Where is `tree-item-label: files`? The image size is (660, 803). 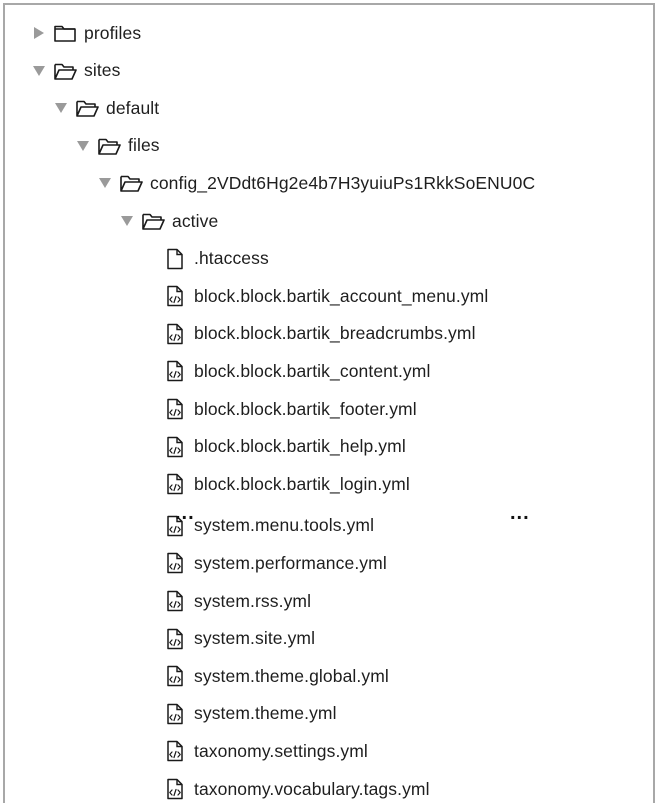
tree-item-label: files is located at coordinates (144, 145).